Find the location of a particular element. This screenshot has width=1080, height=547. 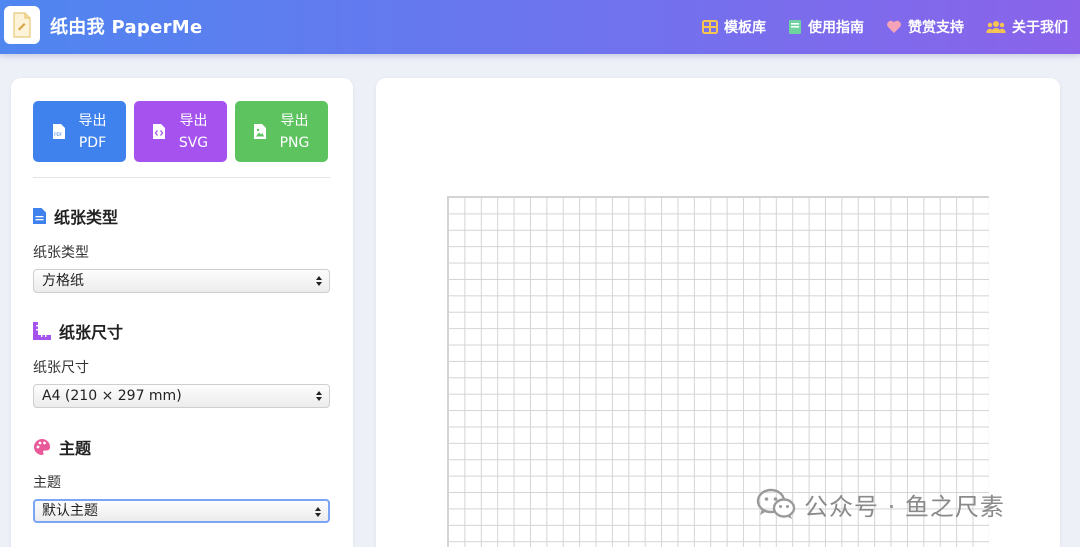

paper-type-heading: 纸张类型 is located at coordinates (75, 216).